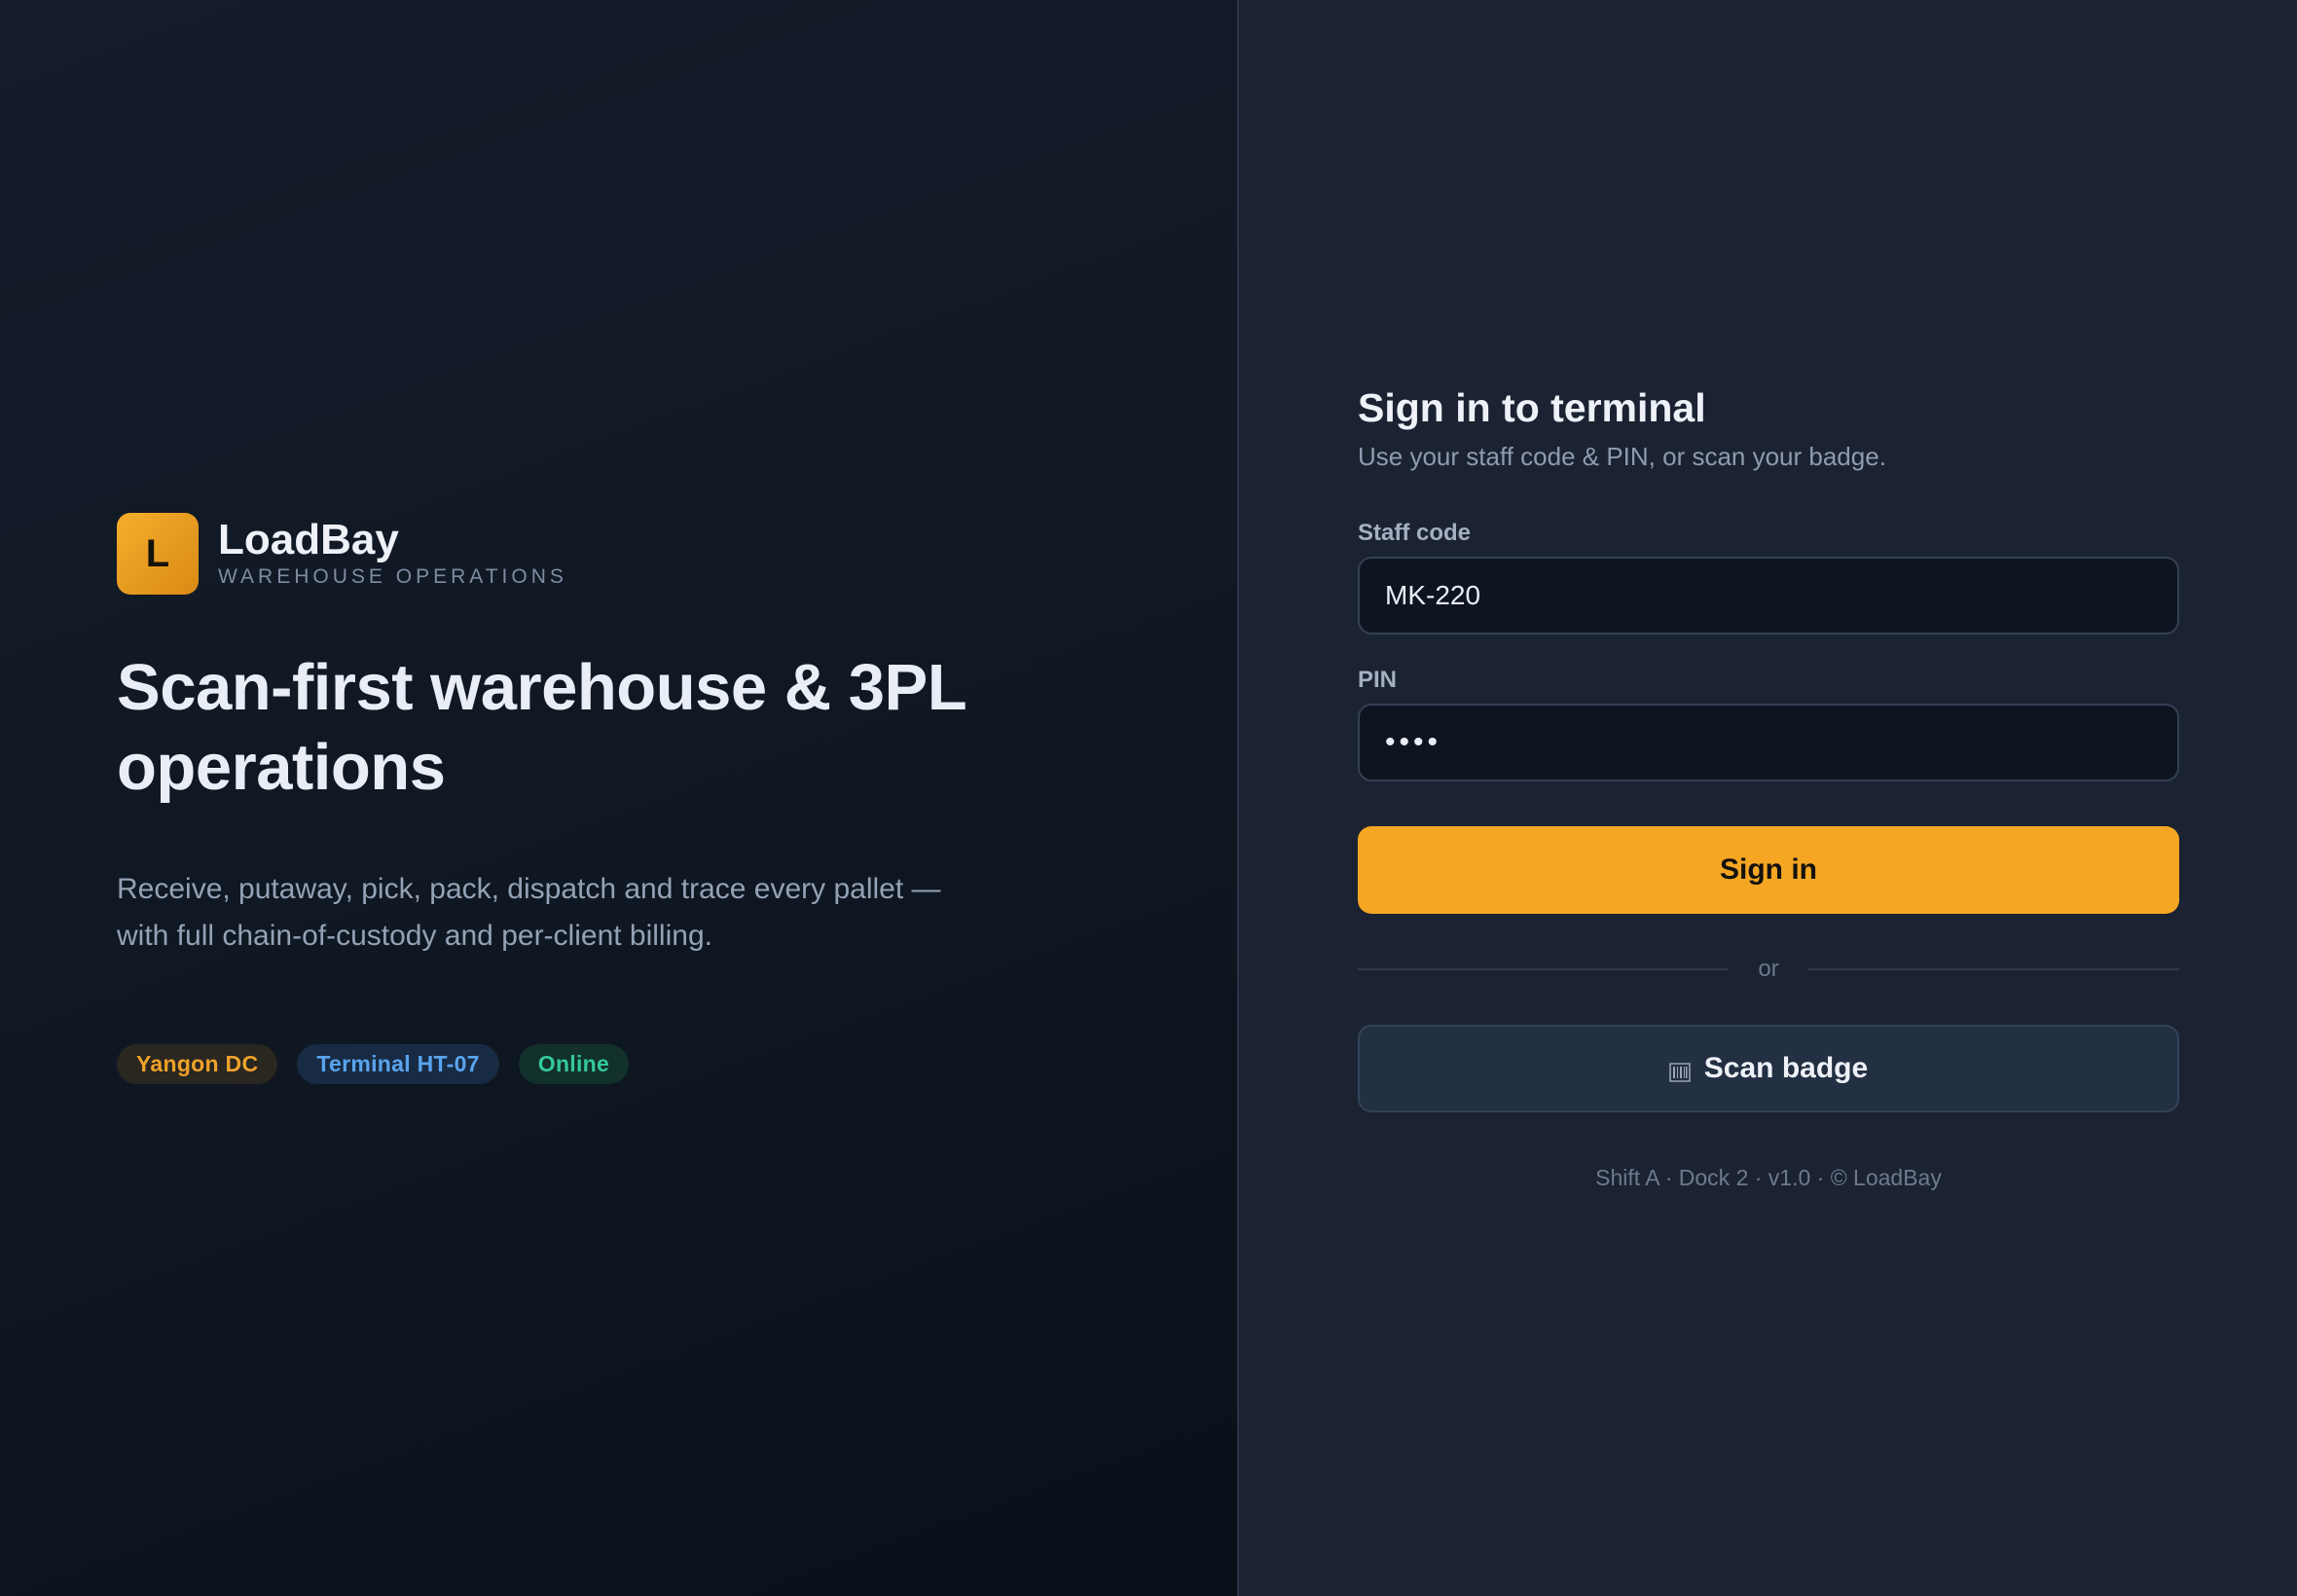  I want to click on divider-text: or, so click(1769, 969).